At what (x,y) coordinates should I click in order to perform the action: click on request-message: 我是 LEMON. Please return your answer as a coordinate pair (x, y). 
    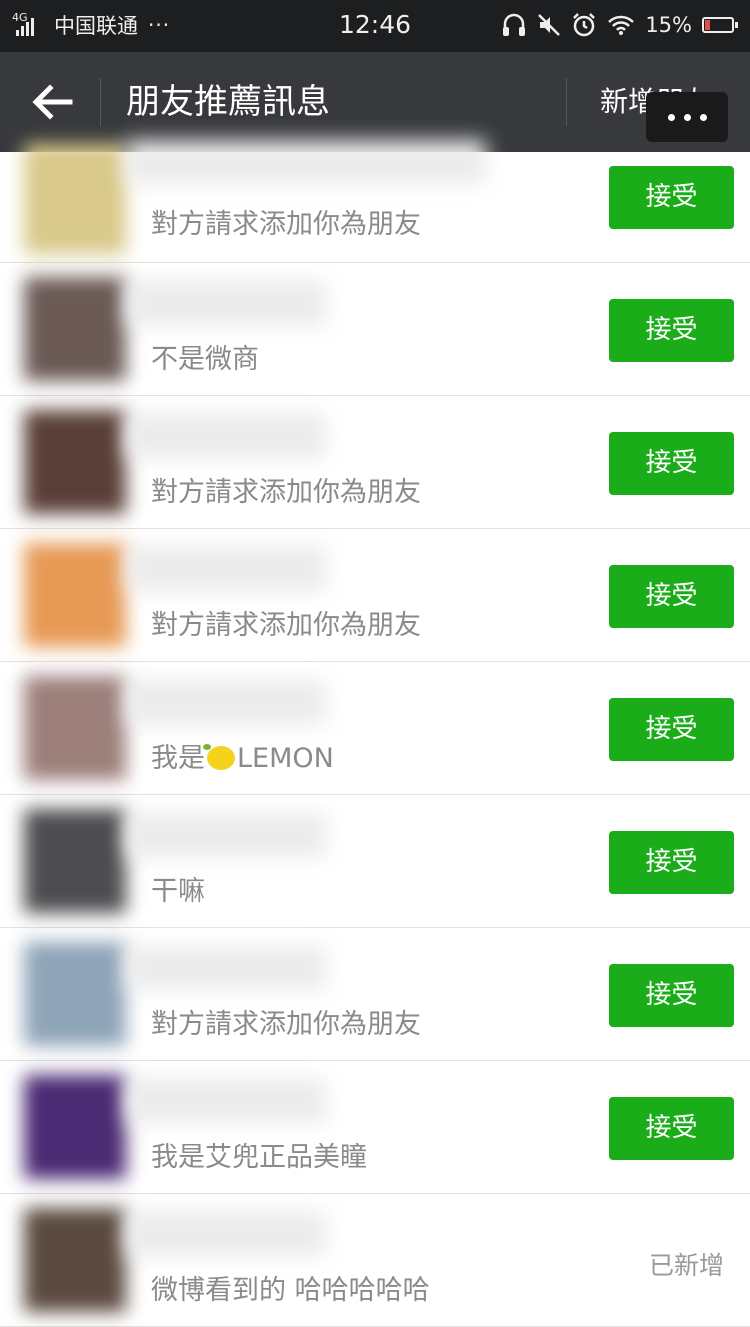
    Looking at the image, I should click on (242, 755).